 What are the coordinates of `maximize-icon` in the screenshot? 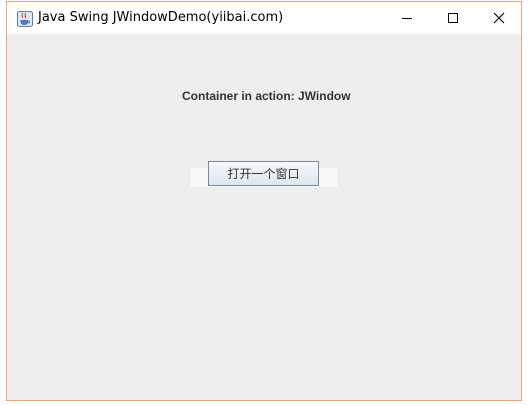 It's located at (453, 18).